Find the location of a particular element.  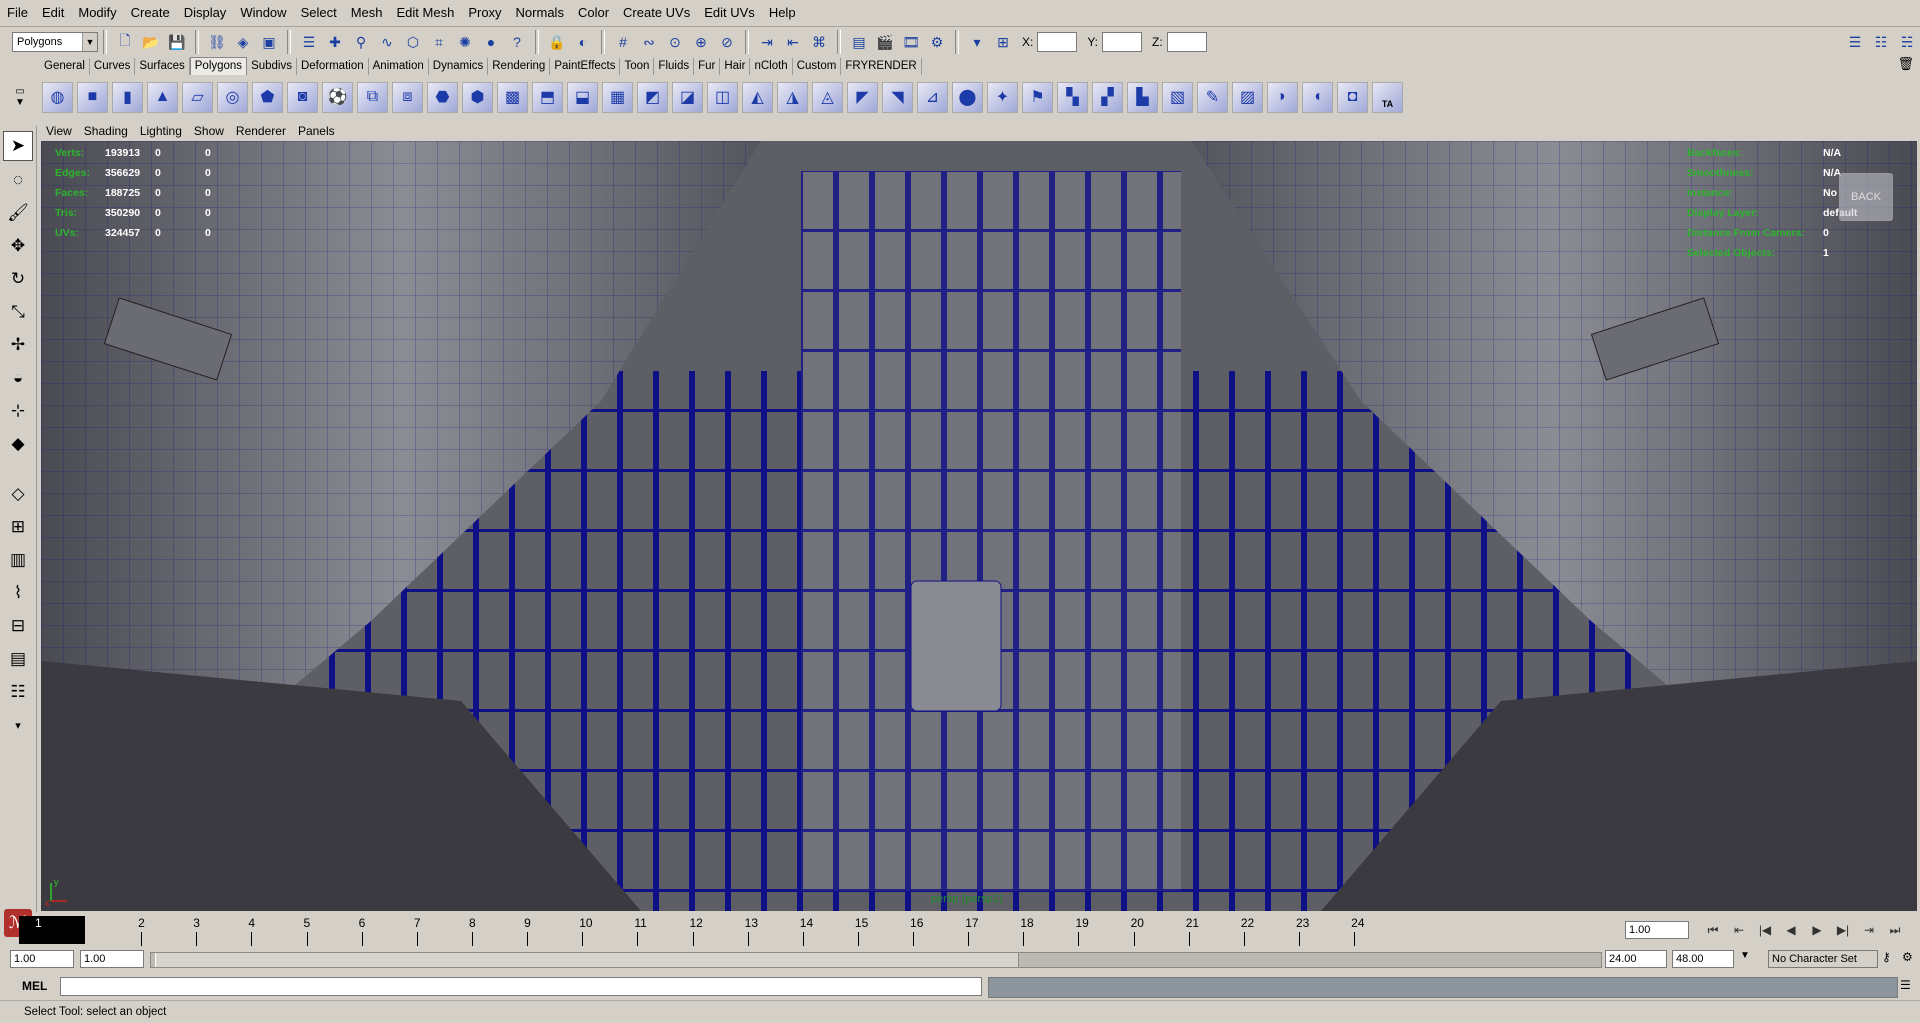

cylindrical-mapping-icon: ⬤ is located at coordinates (967, 97).